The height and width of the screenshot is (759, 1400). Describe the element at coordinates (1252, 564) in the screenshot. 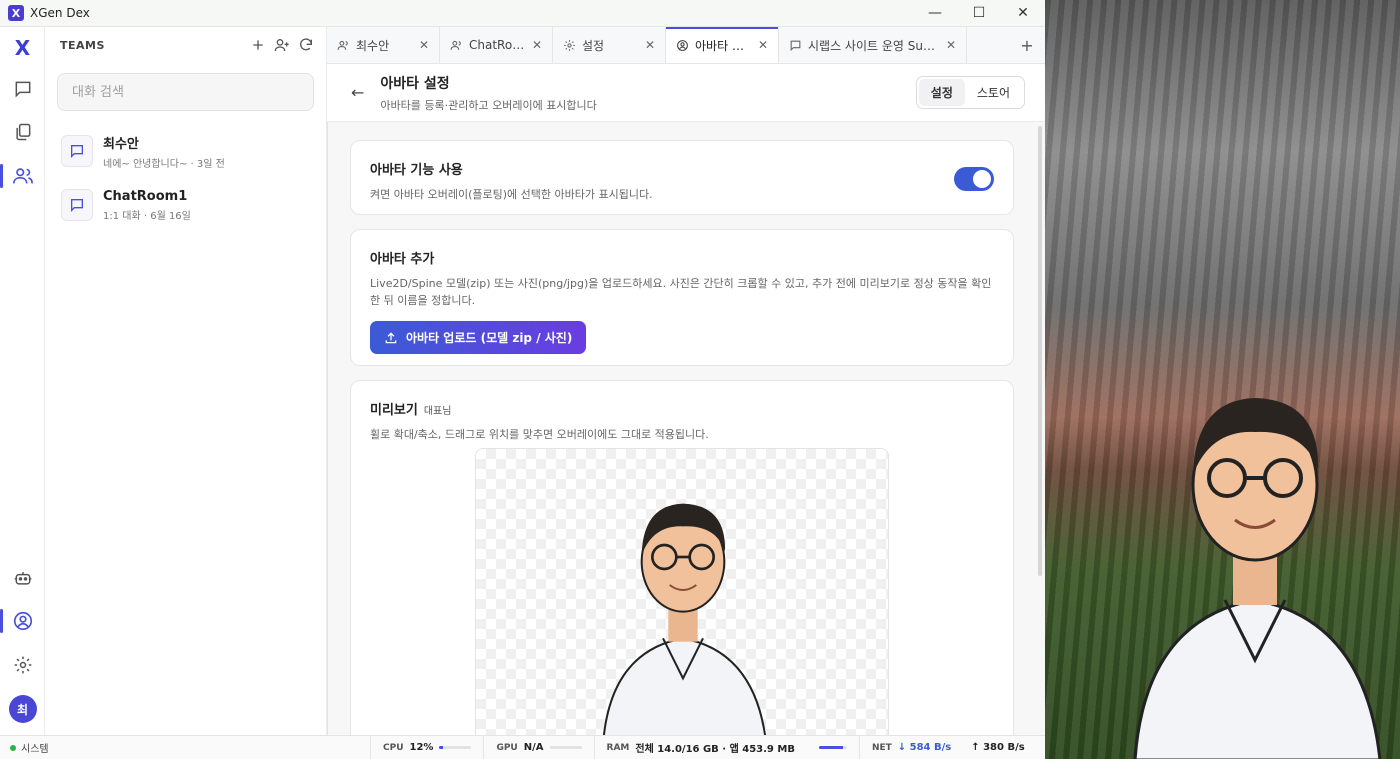

I see `avatar-overlay-figure` at that location.